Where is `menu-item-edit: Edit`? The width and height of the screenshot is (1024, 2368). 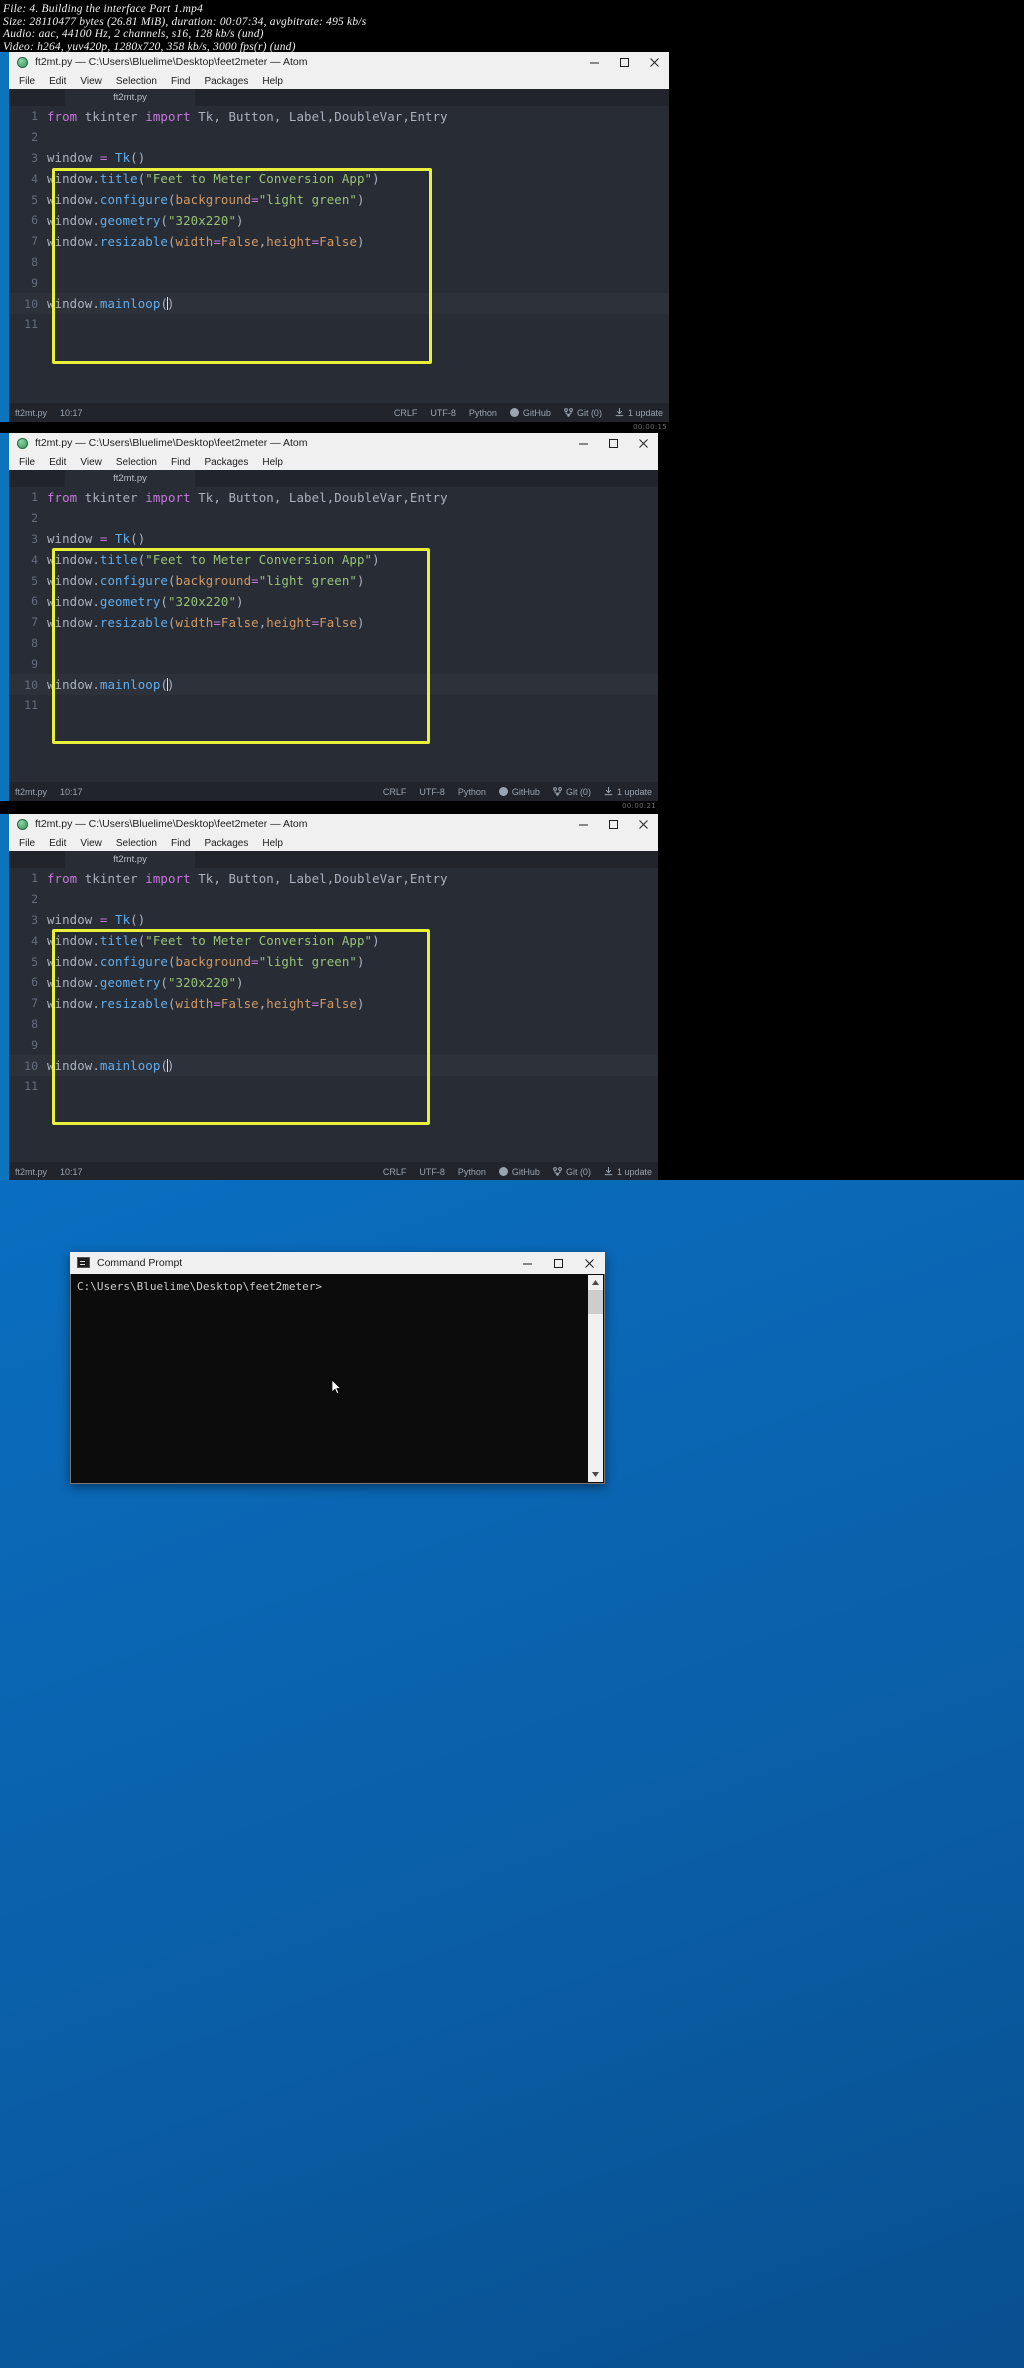
menu-item-edit: Edit is located at coordinates (57, 462).